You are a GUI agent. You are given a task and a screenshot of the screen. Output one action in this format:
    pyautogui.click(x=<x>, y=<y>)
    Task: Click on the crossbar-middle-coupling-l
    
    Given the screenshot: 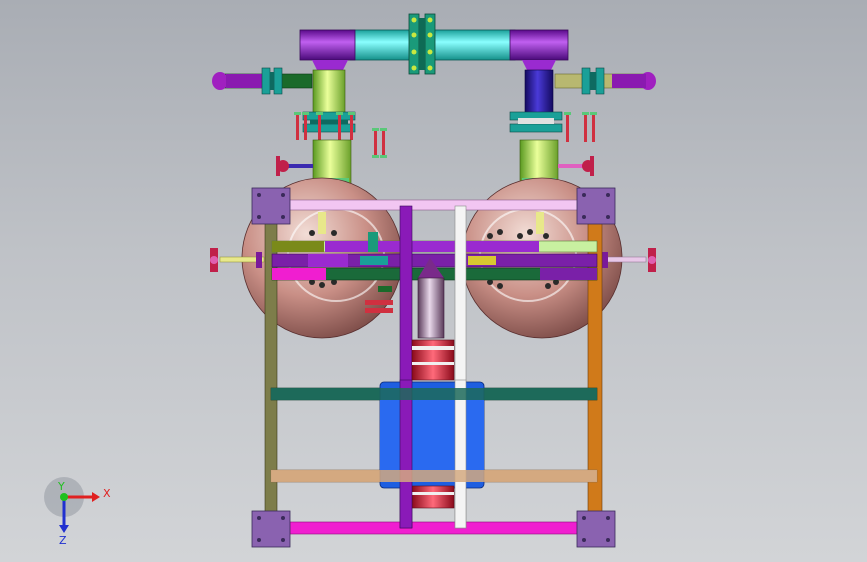 What is the action you would take?
    pyautogui.click(x=374, y=260)
    